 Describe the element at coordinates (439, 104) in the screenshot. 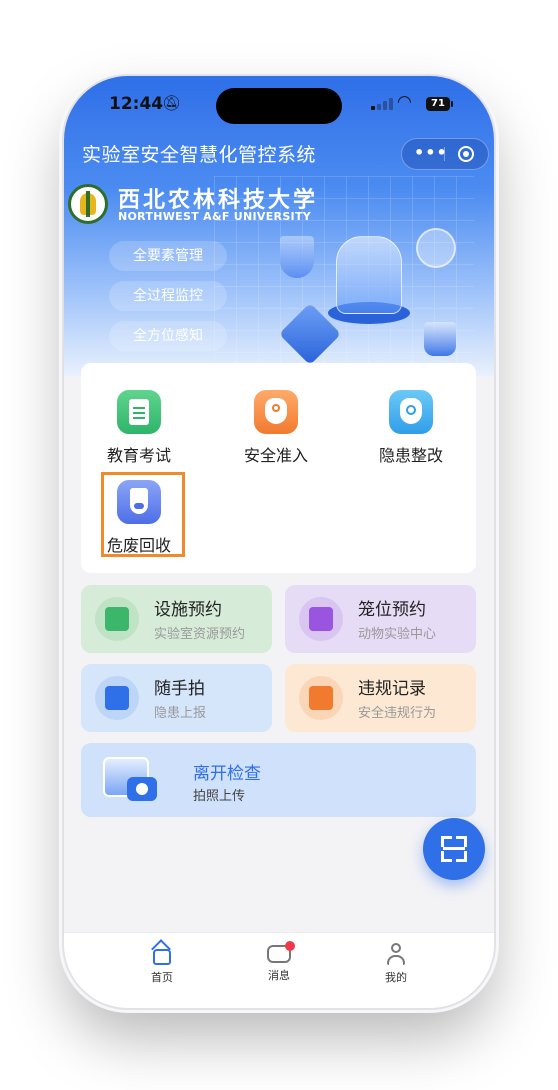

I see `battery-indicator: 71` at that location.